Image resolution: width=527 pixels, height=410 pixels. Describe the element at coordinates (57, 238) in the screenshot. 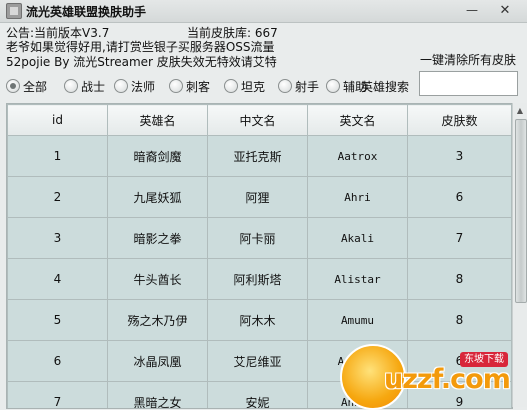

I see `cell-id: 3` at that location.